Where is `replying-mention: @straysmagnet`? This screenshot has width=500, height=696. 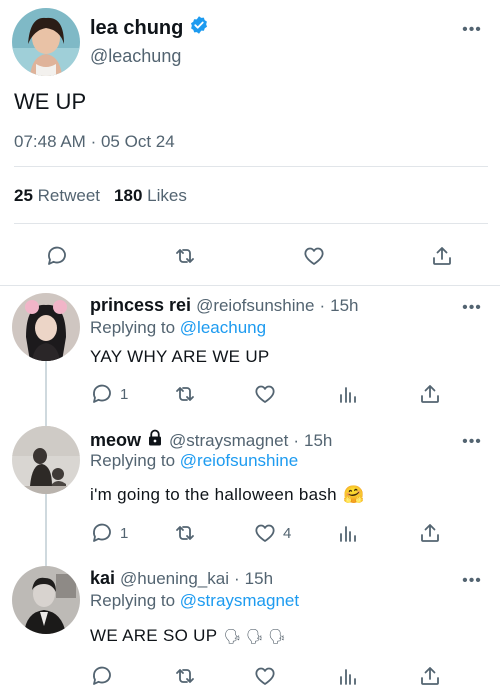
replying-mention: @straysmagnet is located at coordinates (239, 600).